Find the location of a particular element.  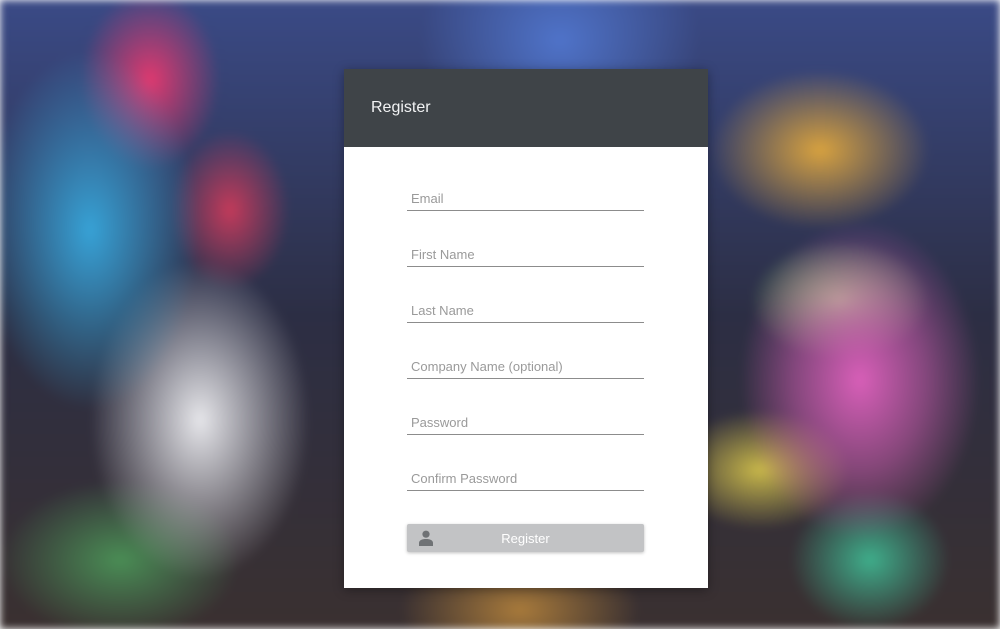

last-name-field-wrapper is located at coordinates (525, 311).